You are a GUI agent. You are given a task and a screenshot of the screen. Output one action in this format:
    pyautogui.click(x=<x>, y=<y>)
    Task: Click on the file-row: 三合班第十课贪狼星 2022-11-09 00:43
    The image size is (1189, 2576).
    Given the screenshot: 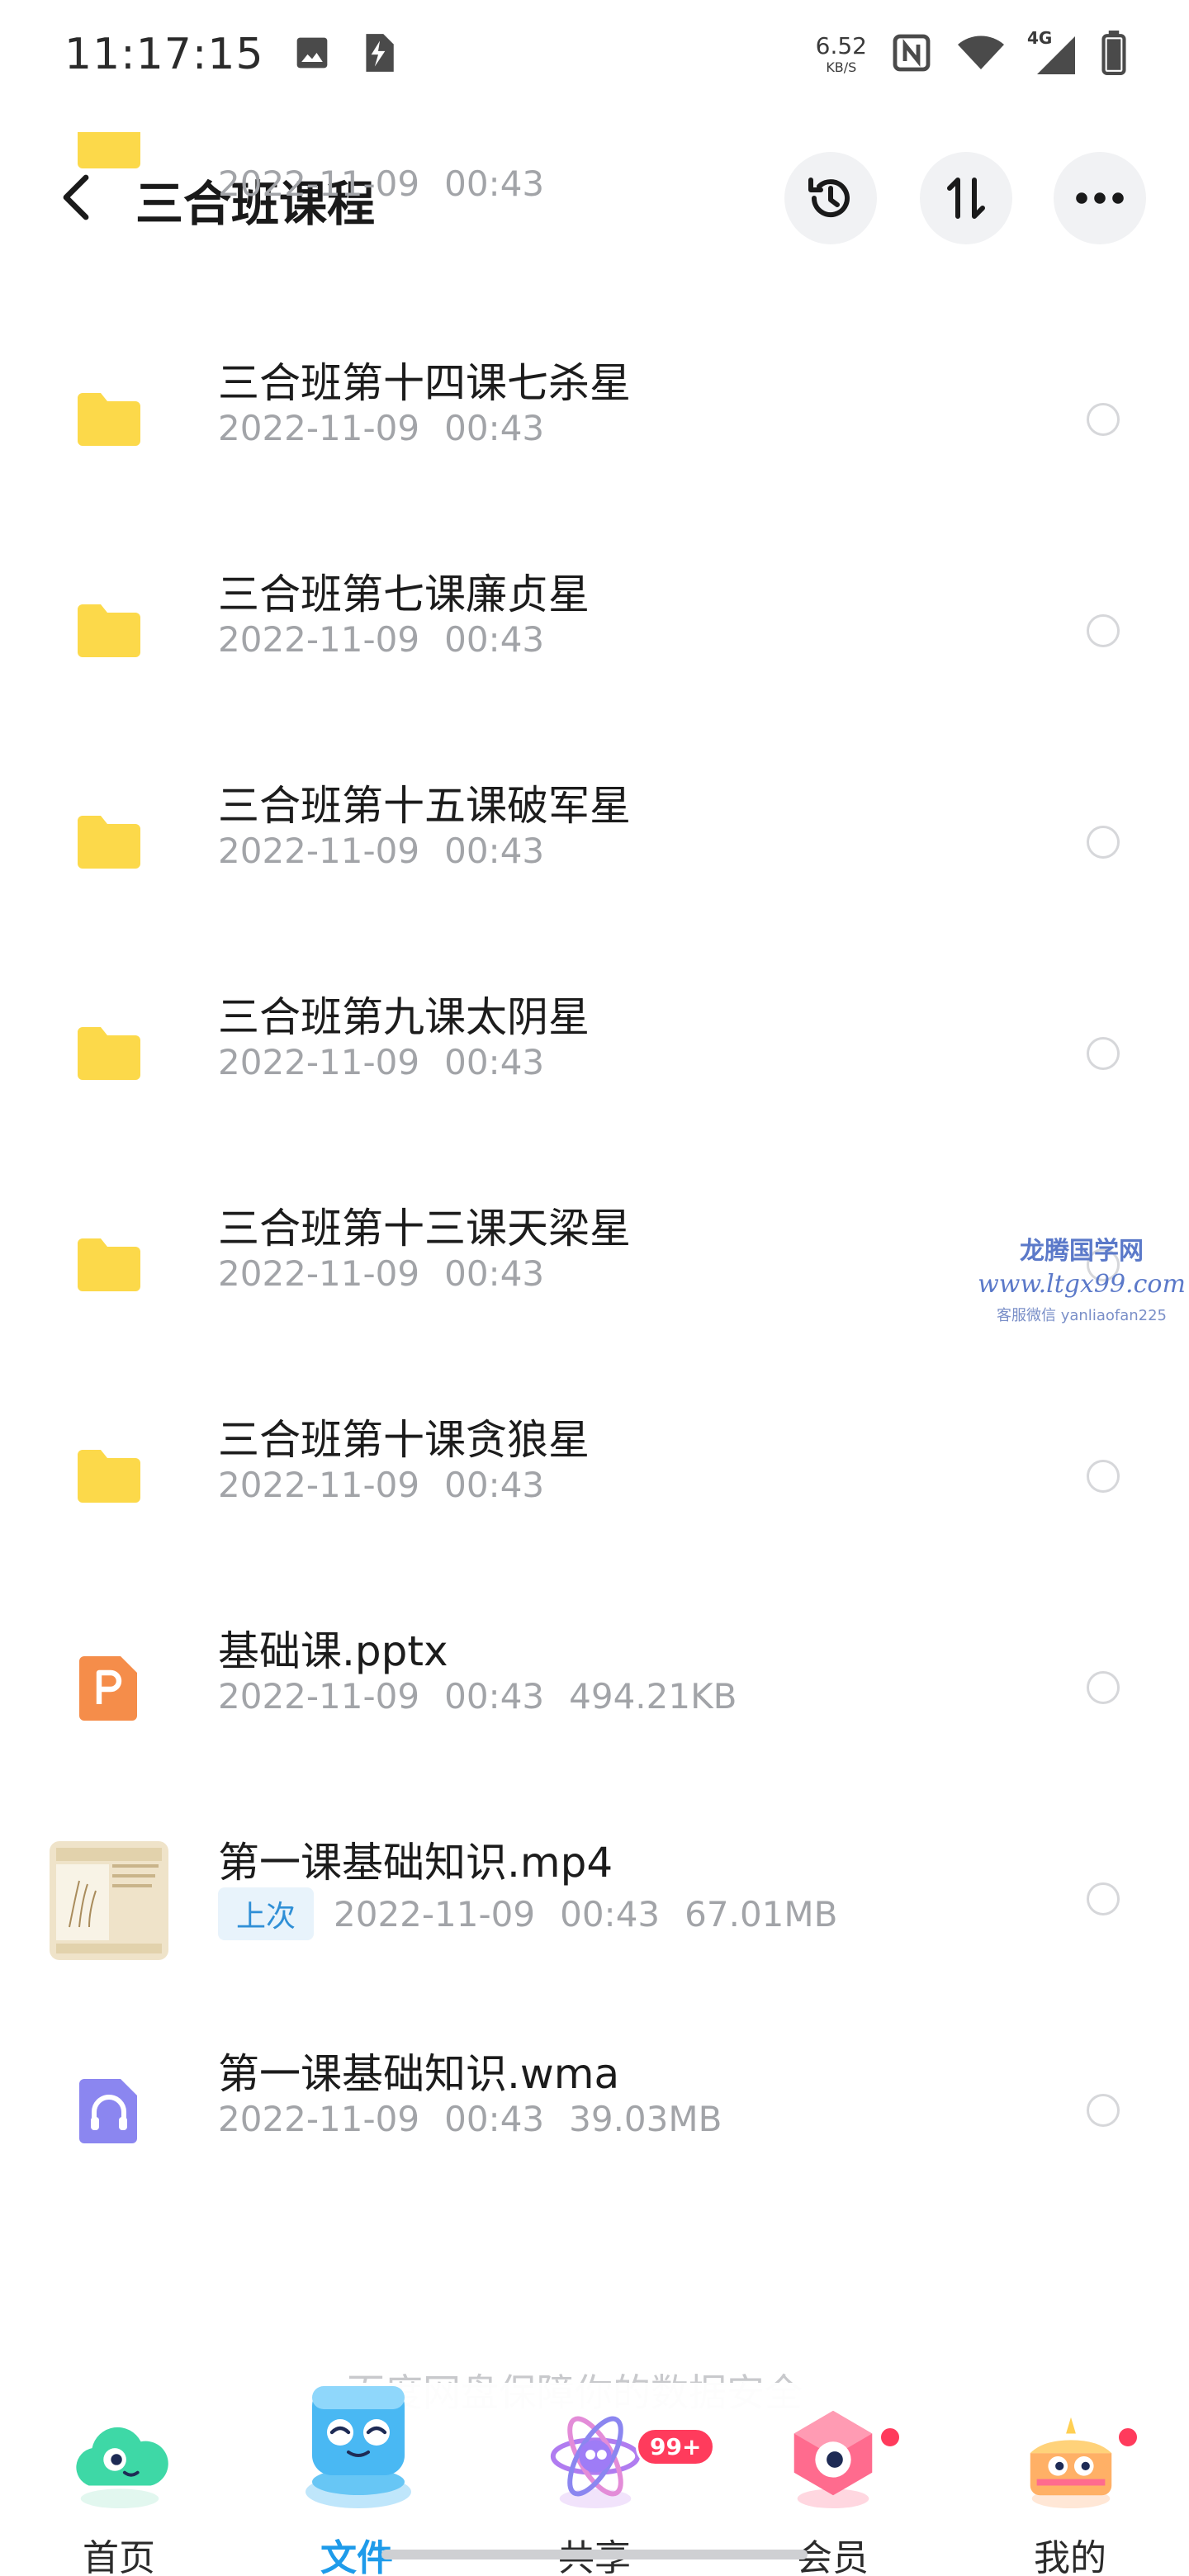 What is the action you would take?
    pyautogui.click(x=594, y=1528)
    